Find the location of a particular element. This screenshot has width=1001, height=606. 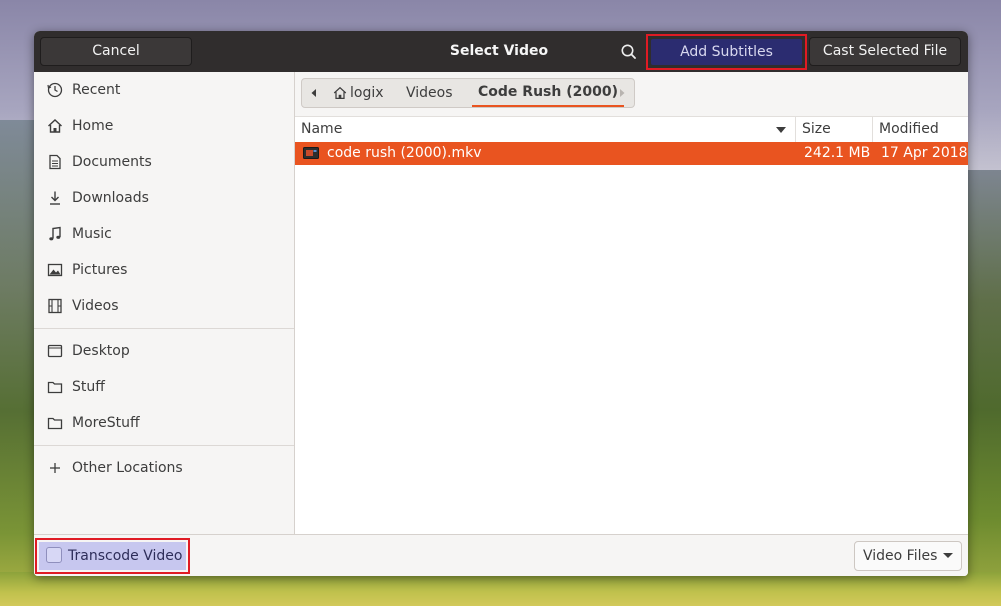

scroll-right-button is located at coordinates (622, 93).